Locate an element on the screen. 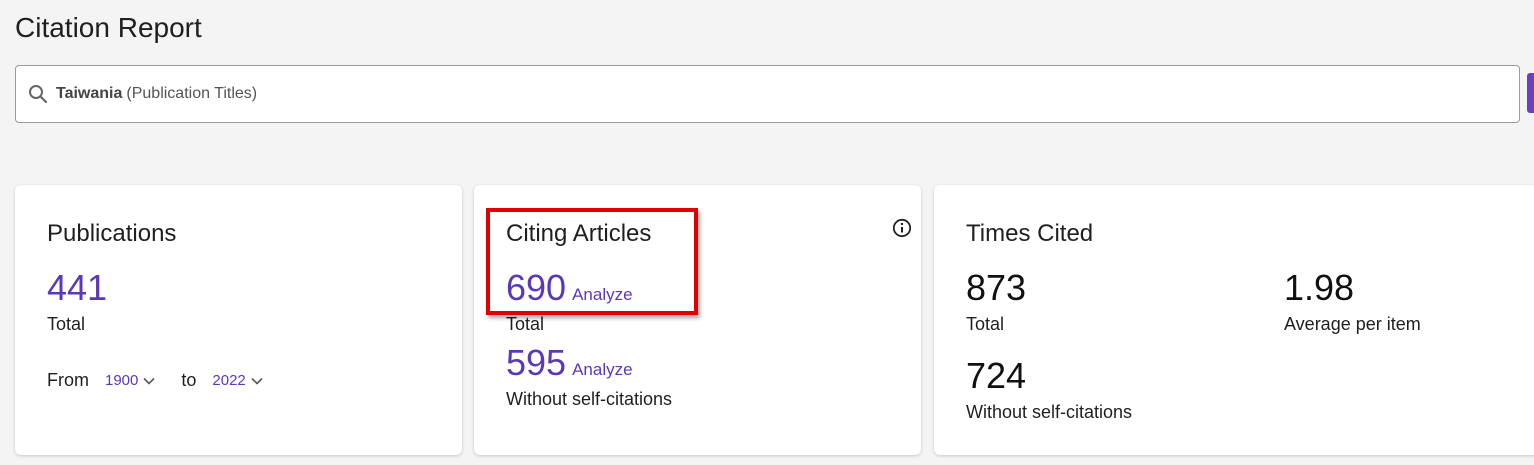 Image resolution: width=1534 pixels, height=465 pixels. highlight-annotation-box is located at coordinates (592, 261).